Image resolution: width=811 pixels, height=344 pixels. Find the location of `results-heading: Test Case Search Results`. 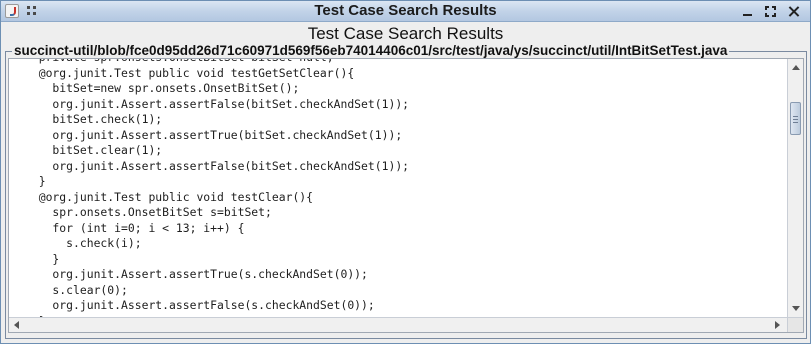

results-heading: Test Case Search Results is located at coordinates (405, 33).